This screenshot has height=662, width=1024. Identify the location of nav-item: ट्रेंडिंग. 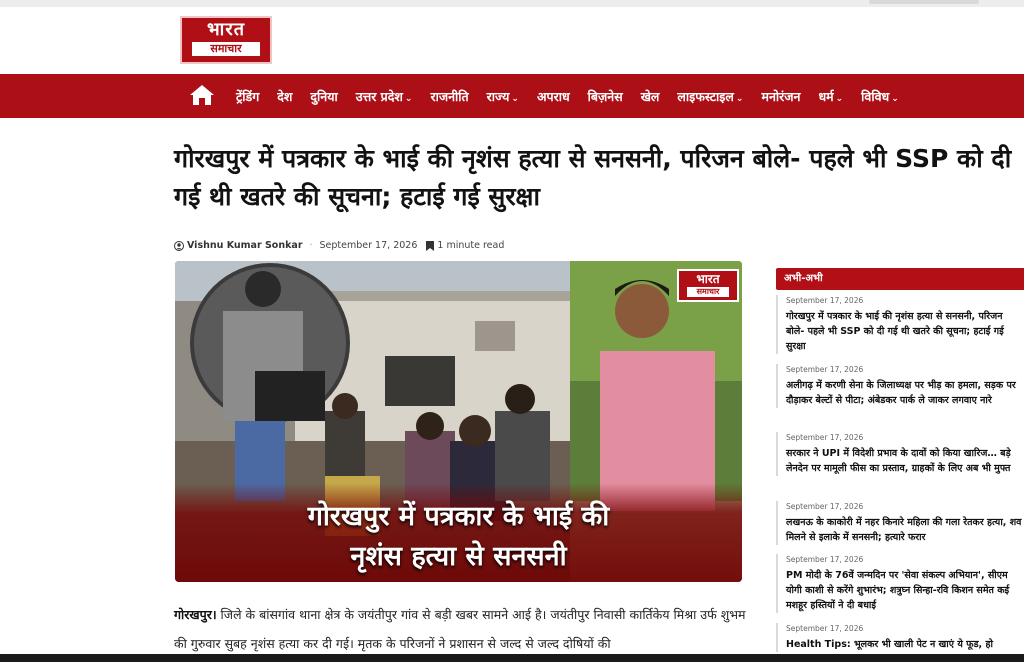
(247, 96).